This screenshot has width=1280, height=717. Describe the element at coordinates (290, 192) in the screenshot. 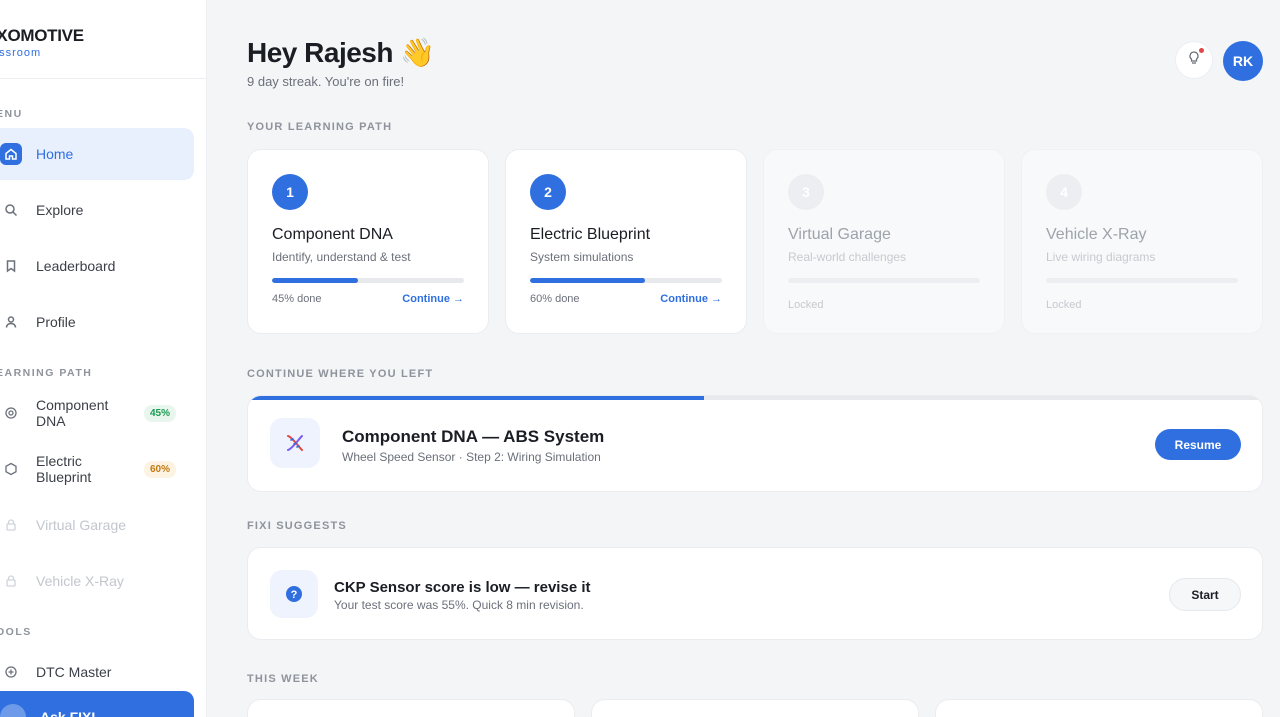

I see `step-number: 1` at that location.